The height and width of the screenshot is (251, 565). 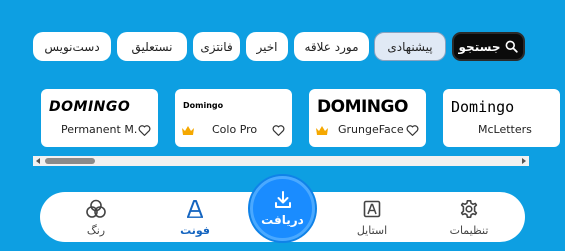 I want to click on chip-label: پیشنهادی, so click(x=410, y=46).